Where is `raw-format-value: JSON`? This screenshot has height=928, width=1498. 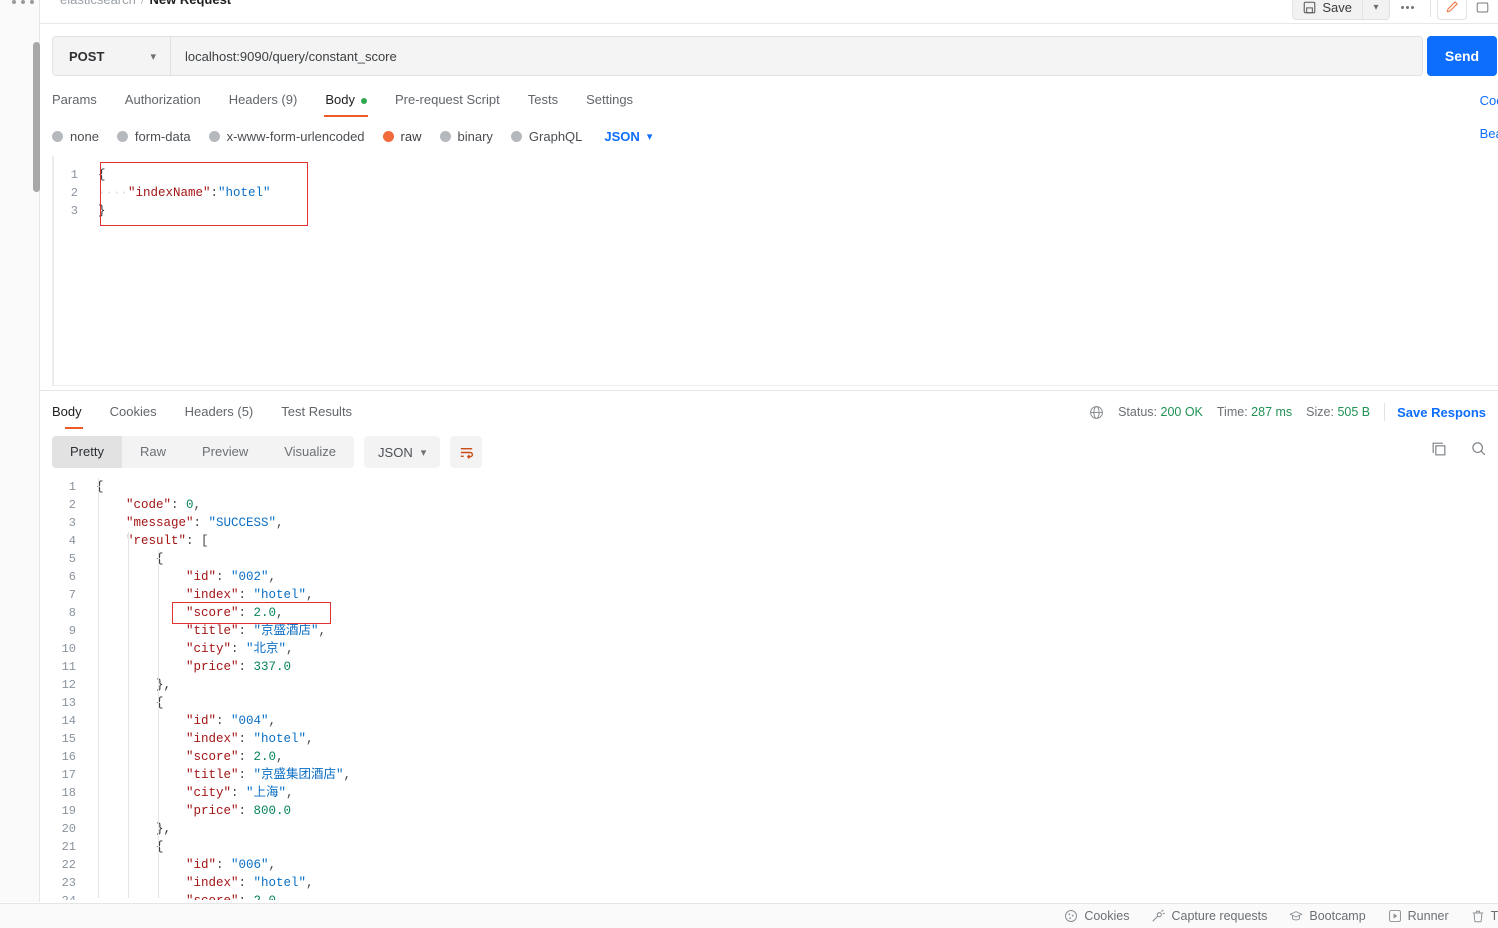
raw-format-value: JSON is located at coordinates (622, 136).